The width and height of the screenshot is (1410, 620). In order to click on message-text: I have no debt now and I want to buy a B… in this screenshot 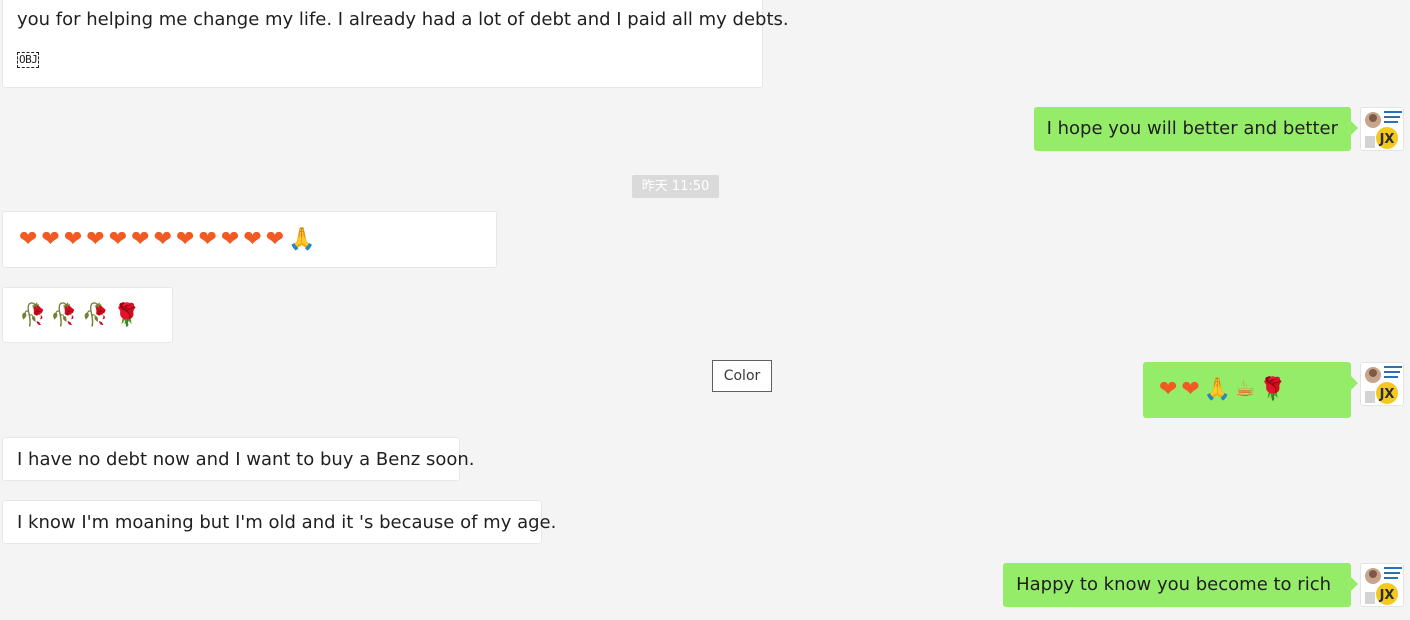, I will do `click(246, 459)`.